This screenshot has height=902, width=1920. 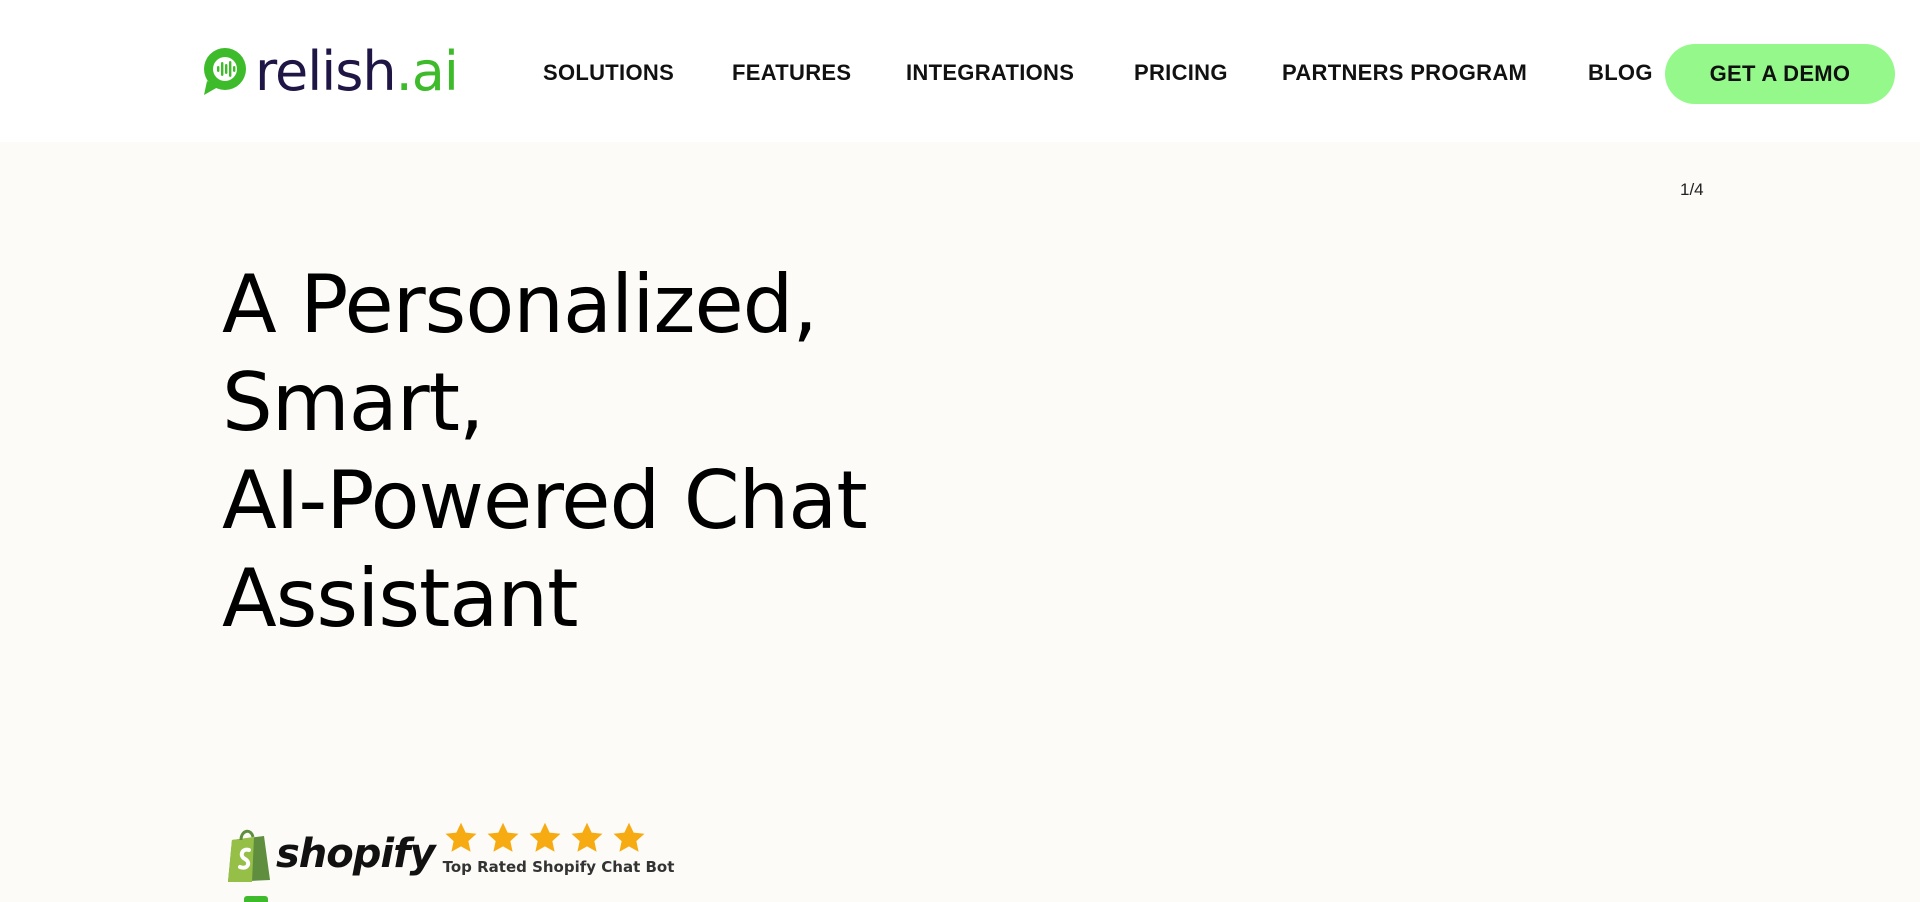 I want to click on star-rating, so click(x=559, y=838).